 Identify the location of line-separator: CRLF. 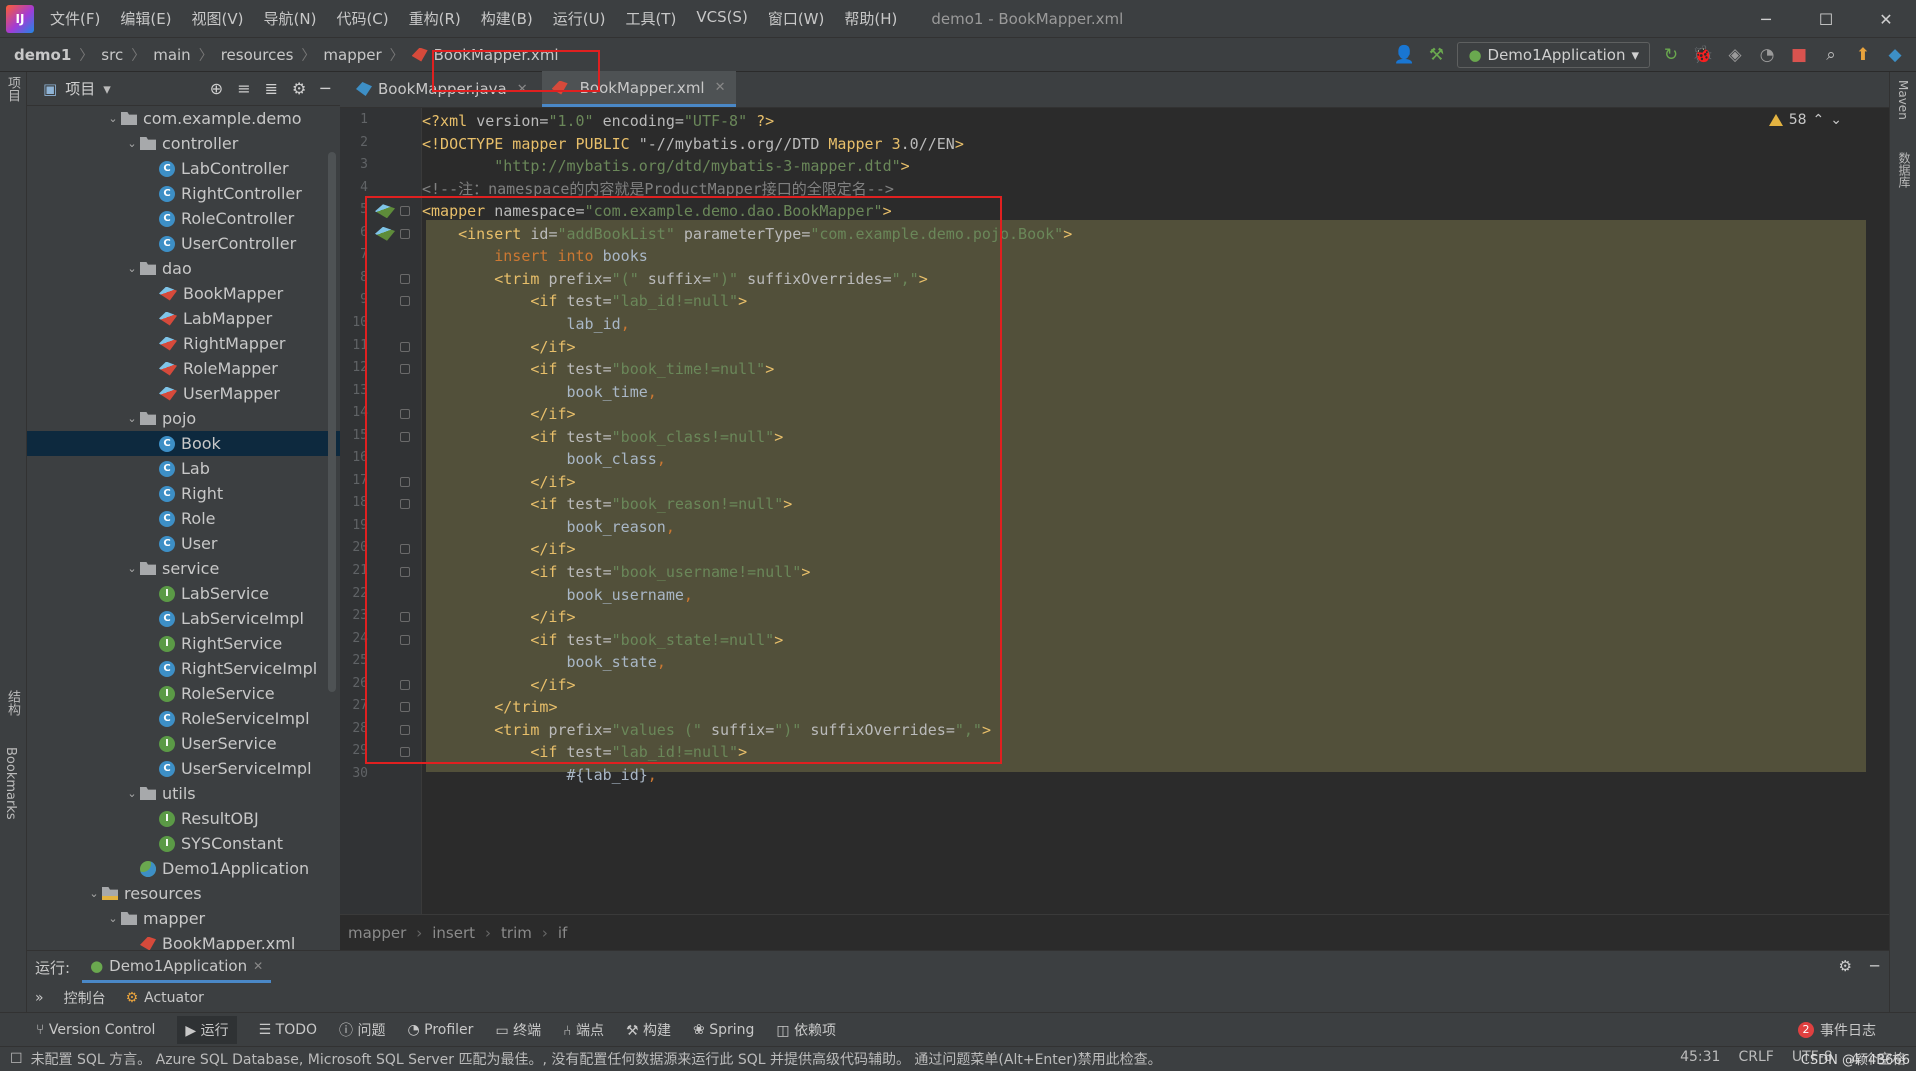
(1755, 1059).